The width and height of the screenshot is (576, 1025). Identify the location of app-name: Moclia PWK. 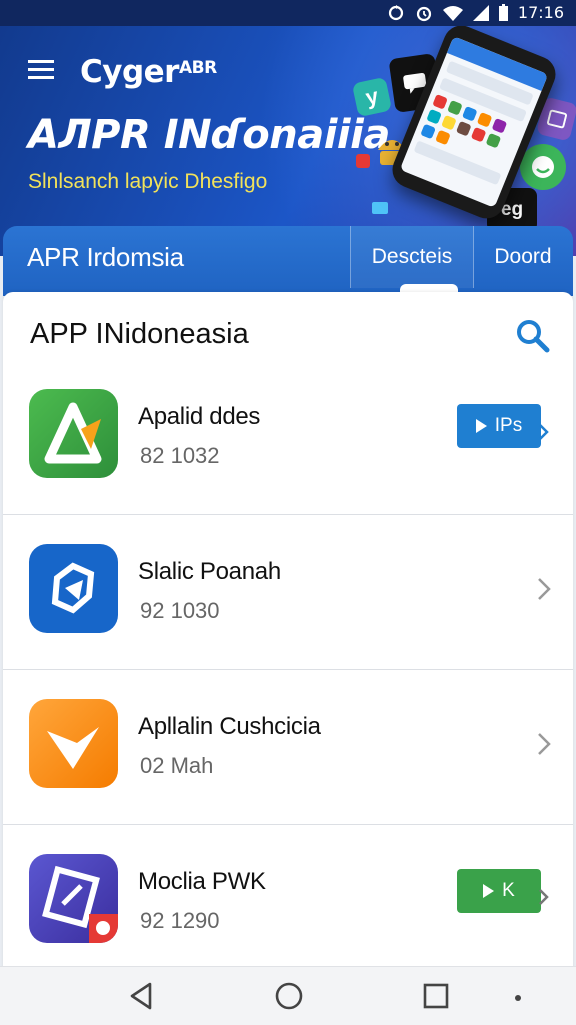
(202, 881).